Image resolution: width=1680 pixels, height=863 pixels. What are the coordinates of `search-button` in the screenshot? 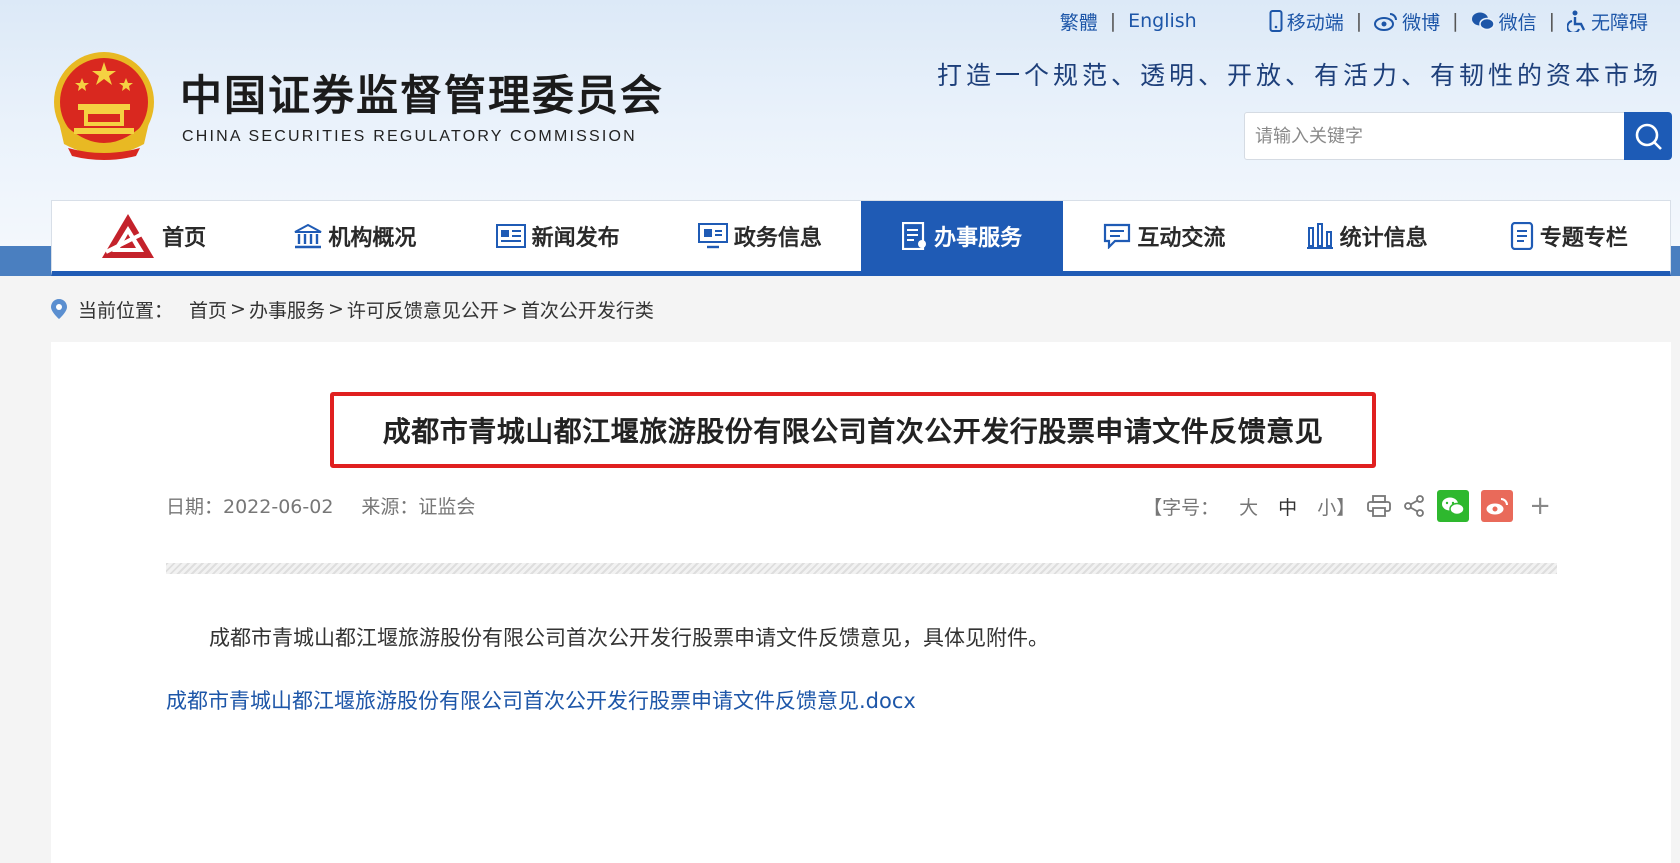 It's located at (1648, 136).